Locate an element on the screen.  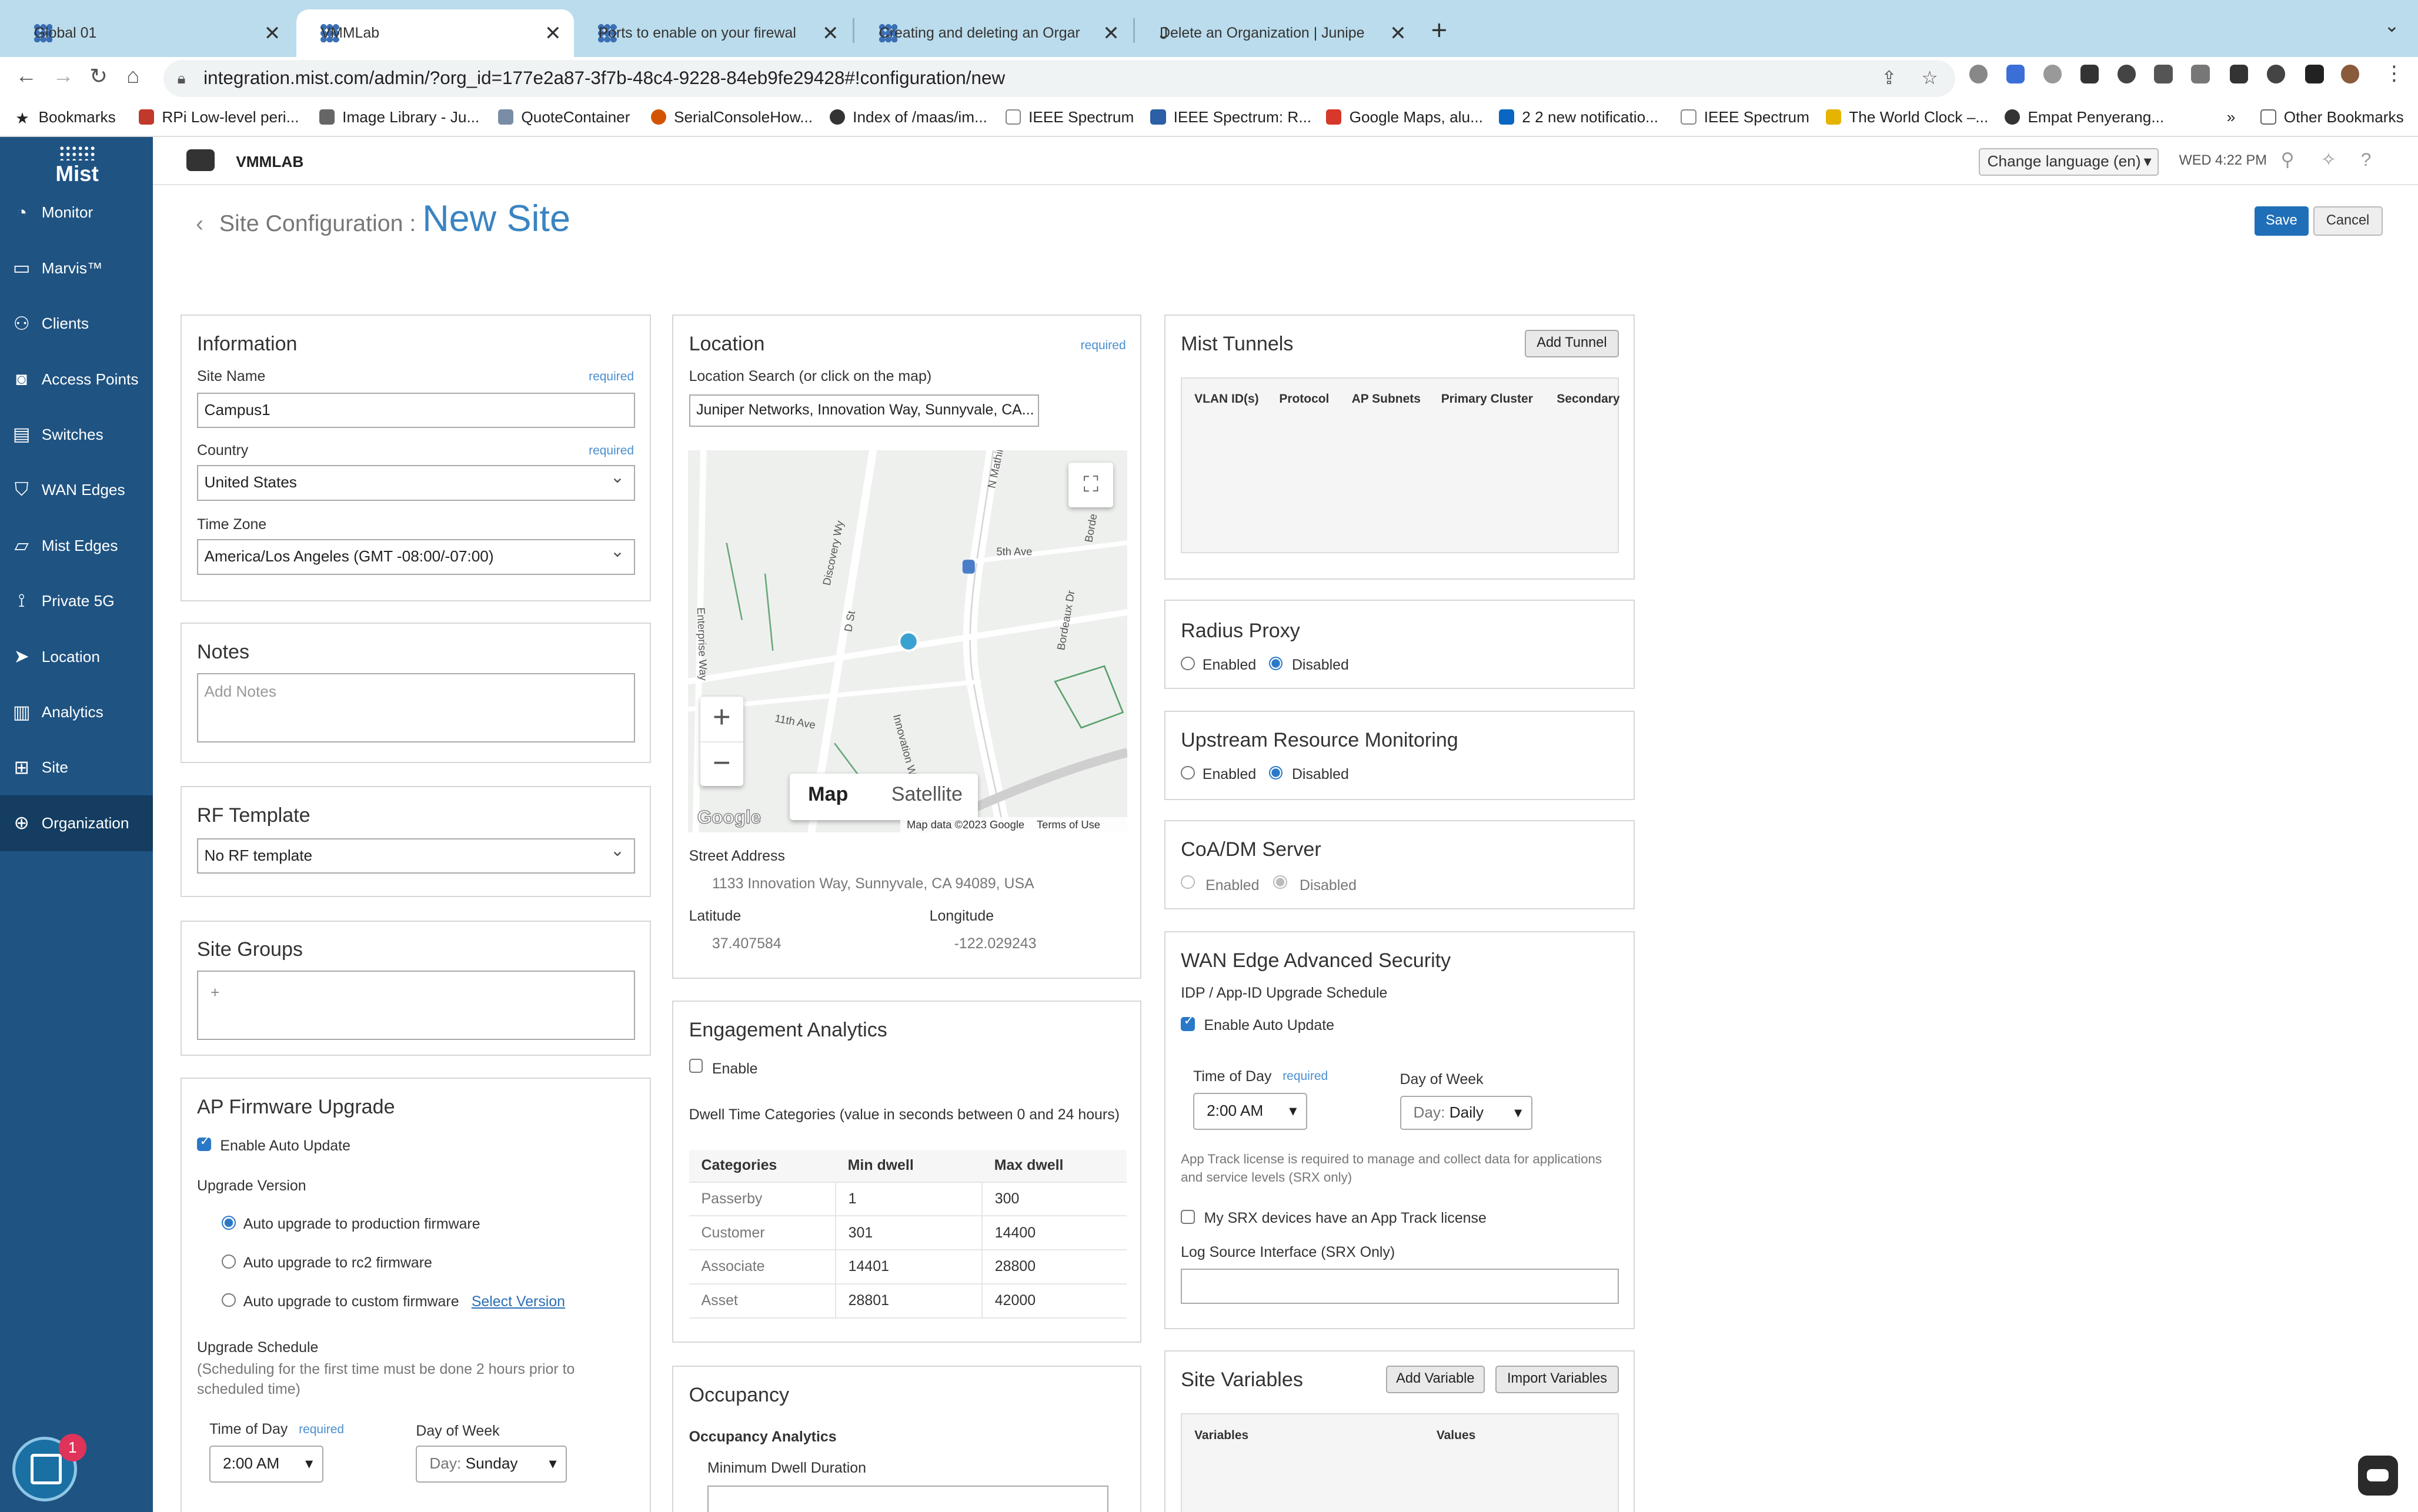
radius-enabled-radio is located at coordinates (1188, 664).